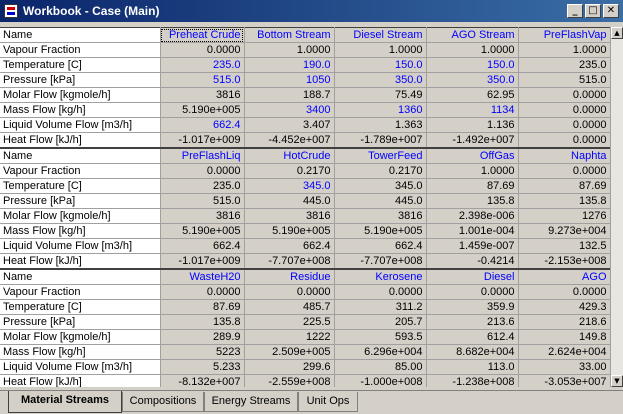  Describe the element at coordinates (202, 276) in the screenshot. I see `stream-name-cell: WasteH20` at that location.